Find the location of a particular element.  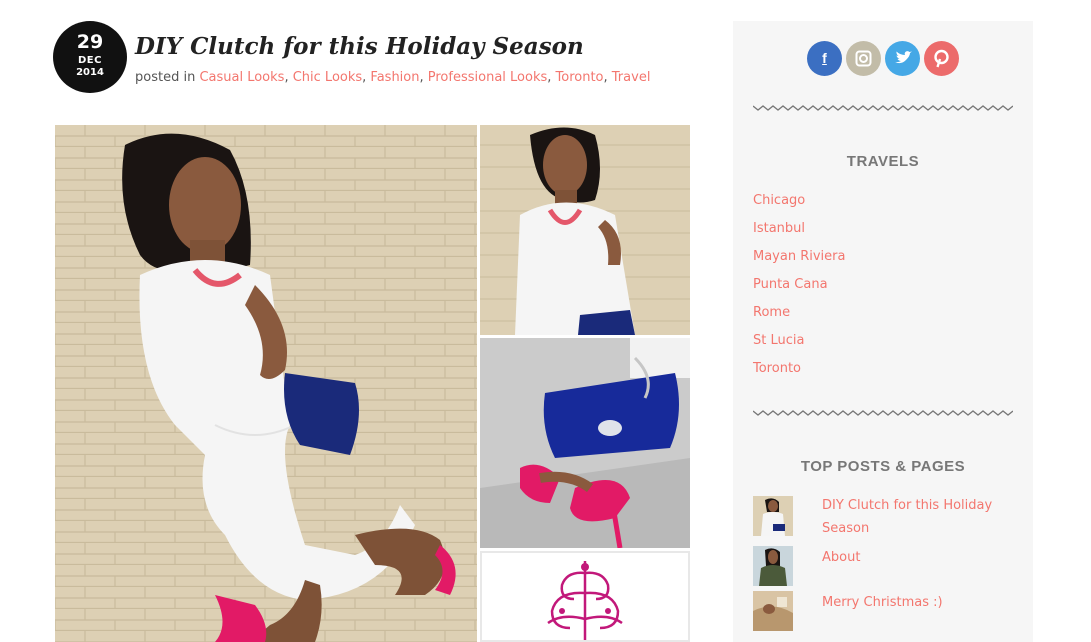

list-item: Chicago is located at coordinates (799, 205).